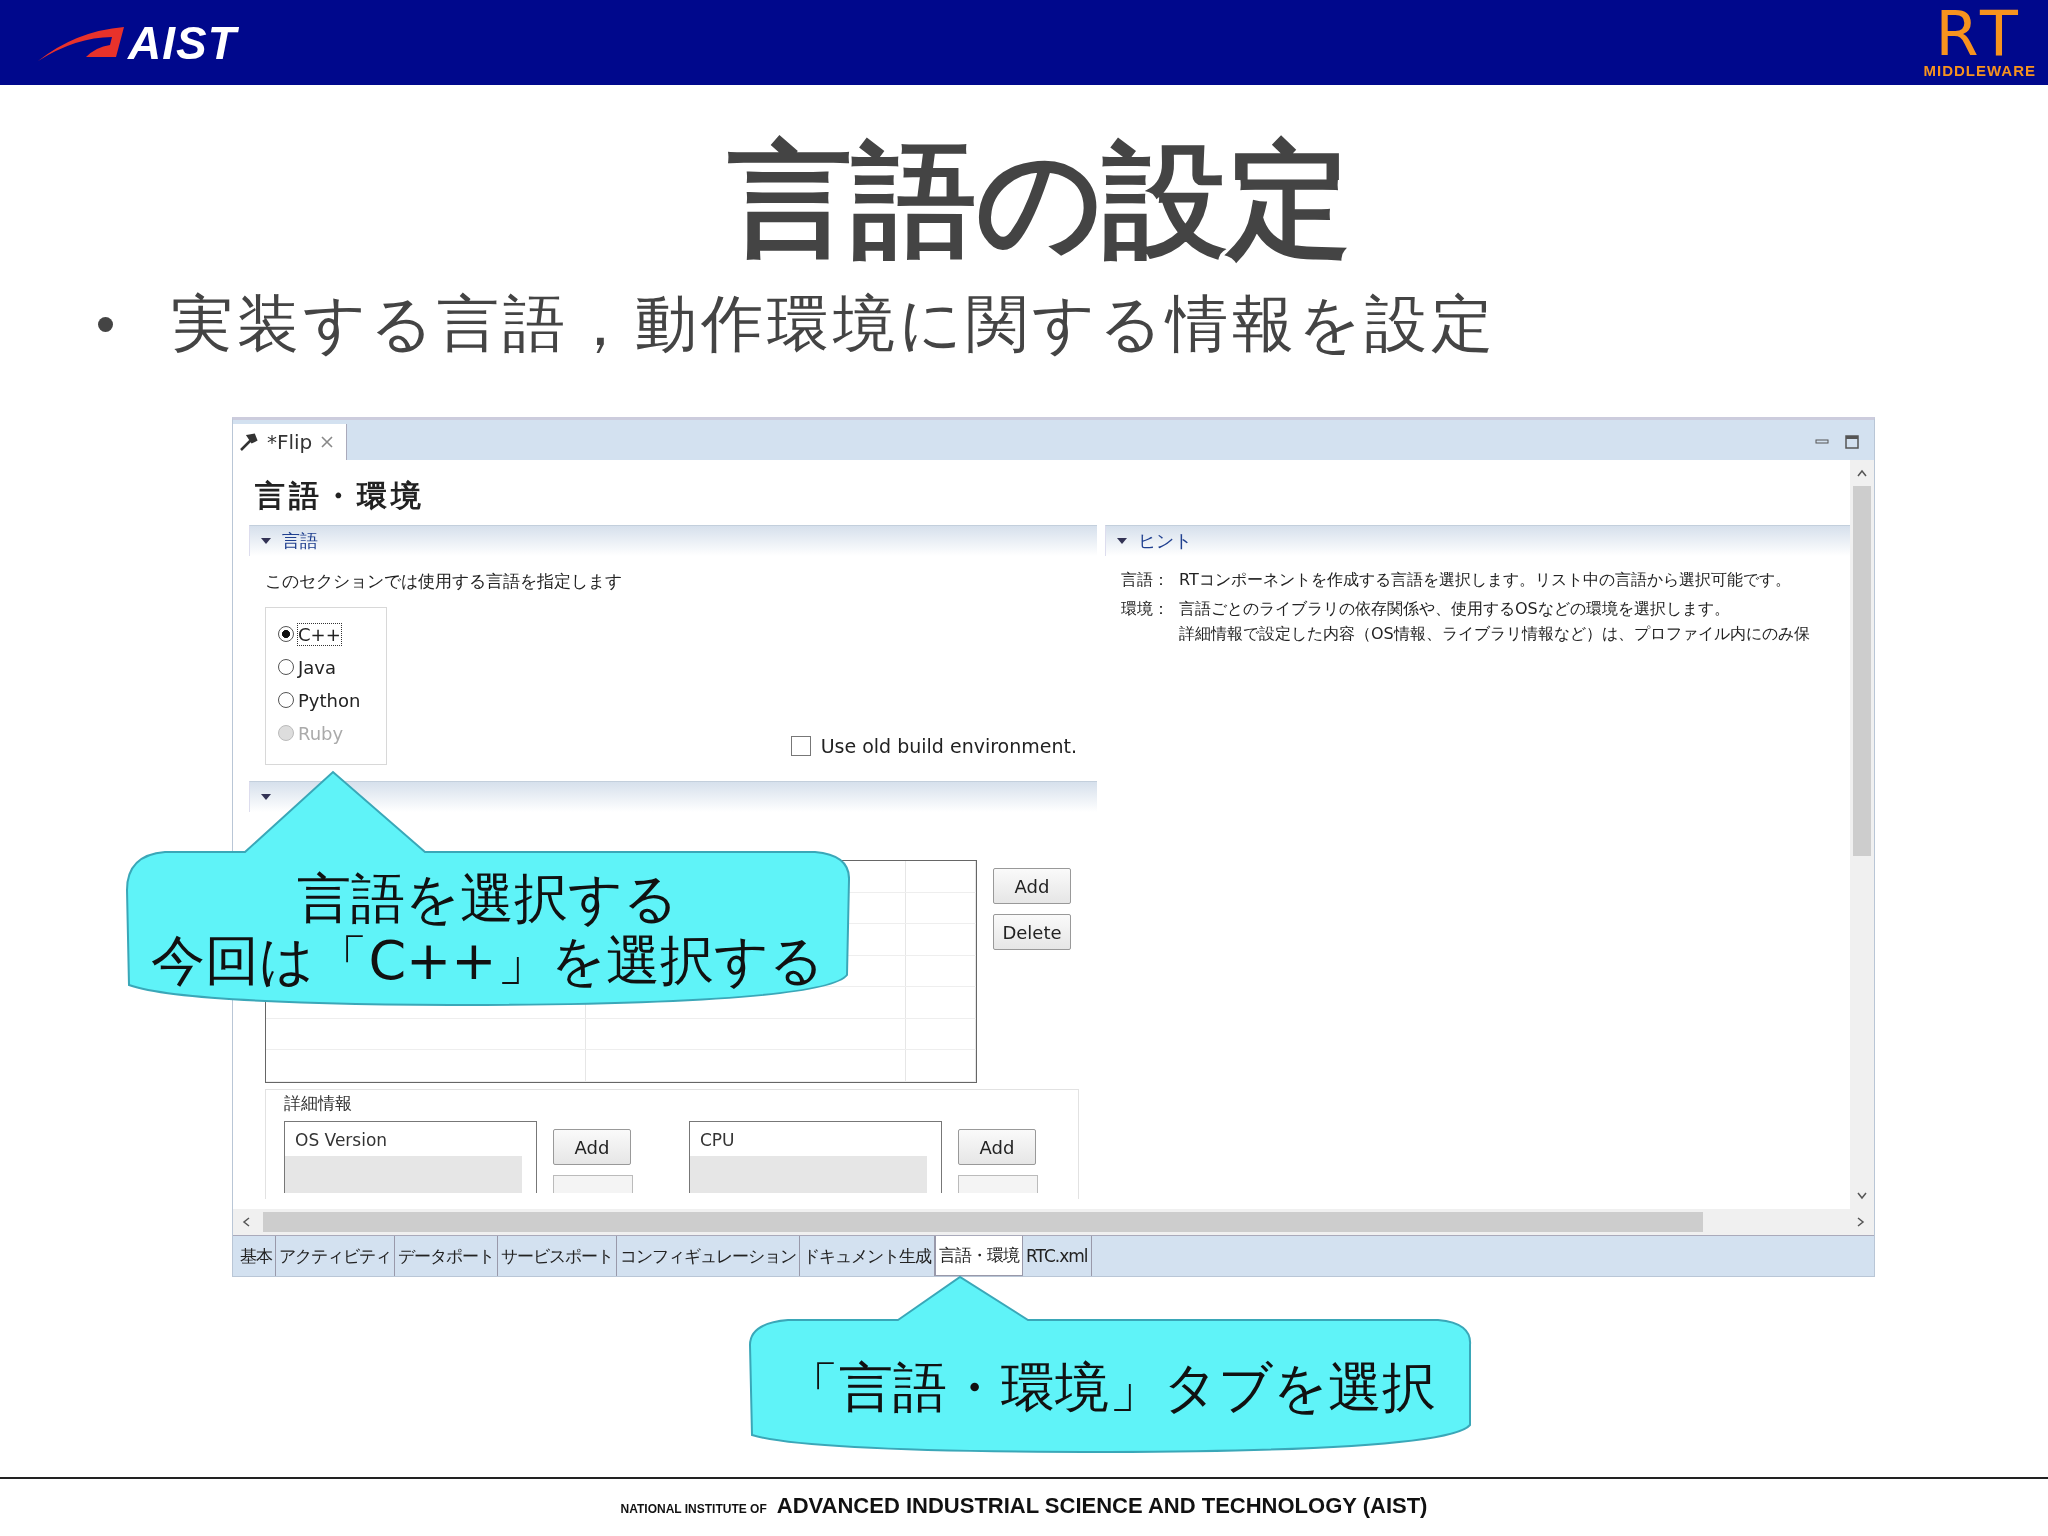  Describe the element at coordinates (557, 1256) in the screenshot. I see `page-tab: サービスポート` at that location.